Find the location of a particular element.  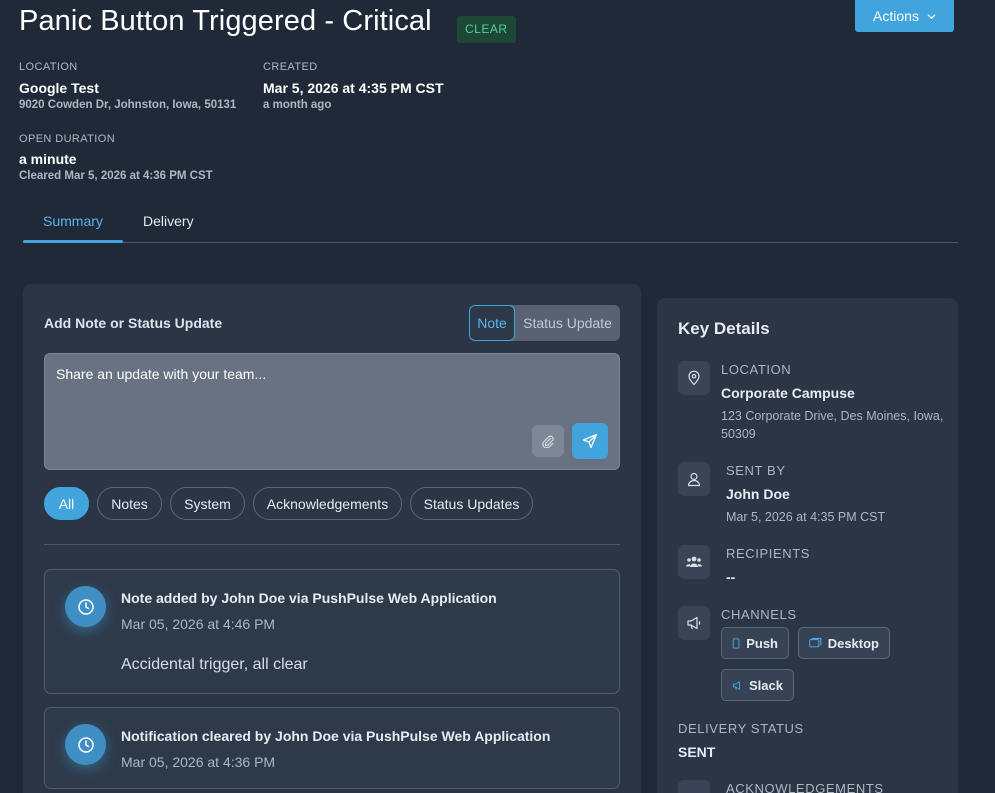

filter-acknowledgements: Acknowledgements is located at coordinates (327, 503).